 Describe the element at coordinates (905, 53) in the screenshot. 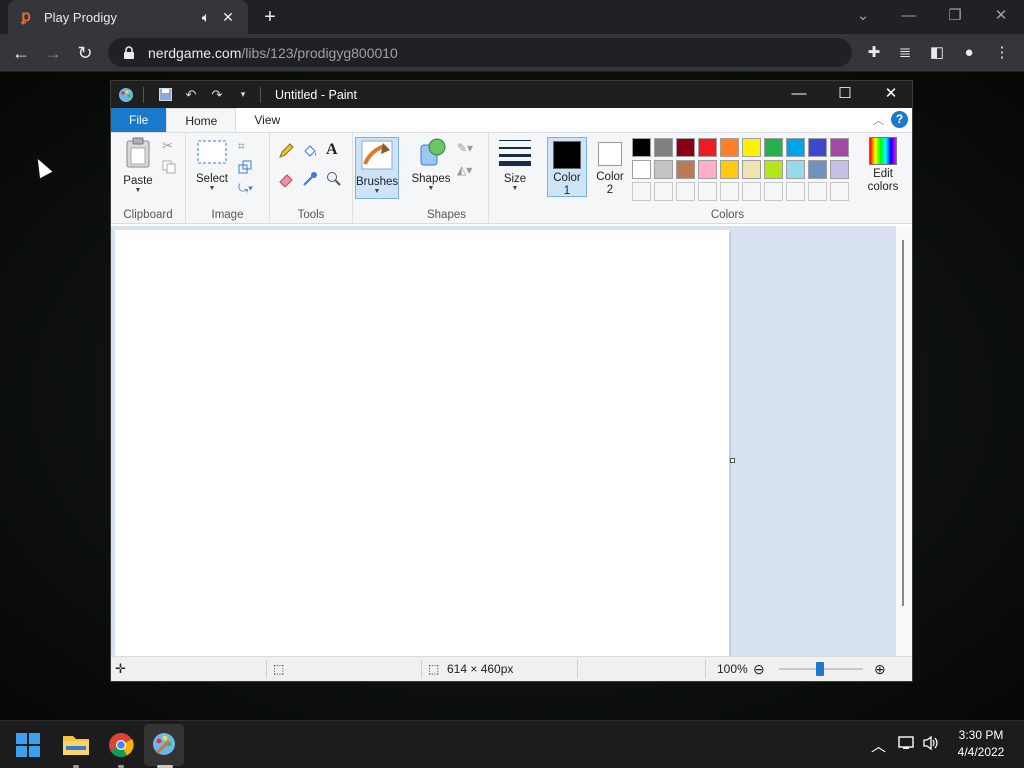

I see `media-control-icon: ≣` at that location.